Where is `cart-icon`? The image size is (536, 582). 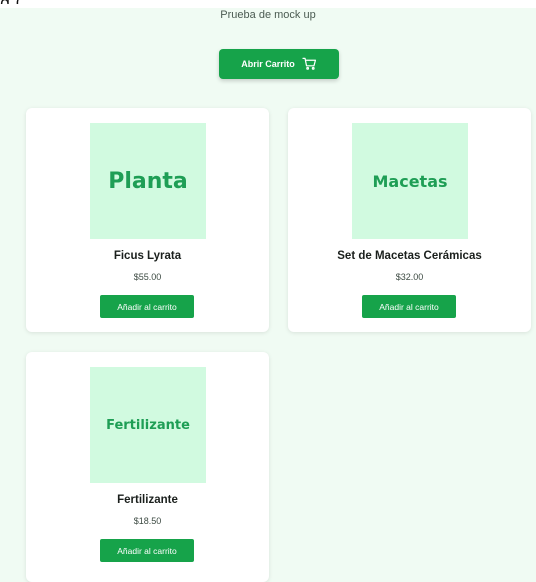
cart-icon is located at coordinates (309, 64).